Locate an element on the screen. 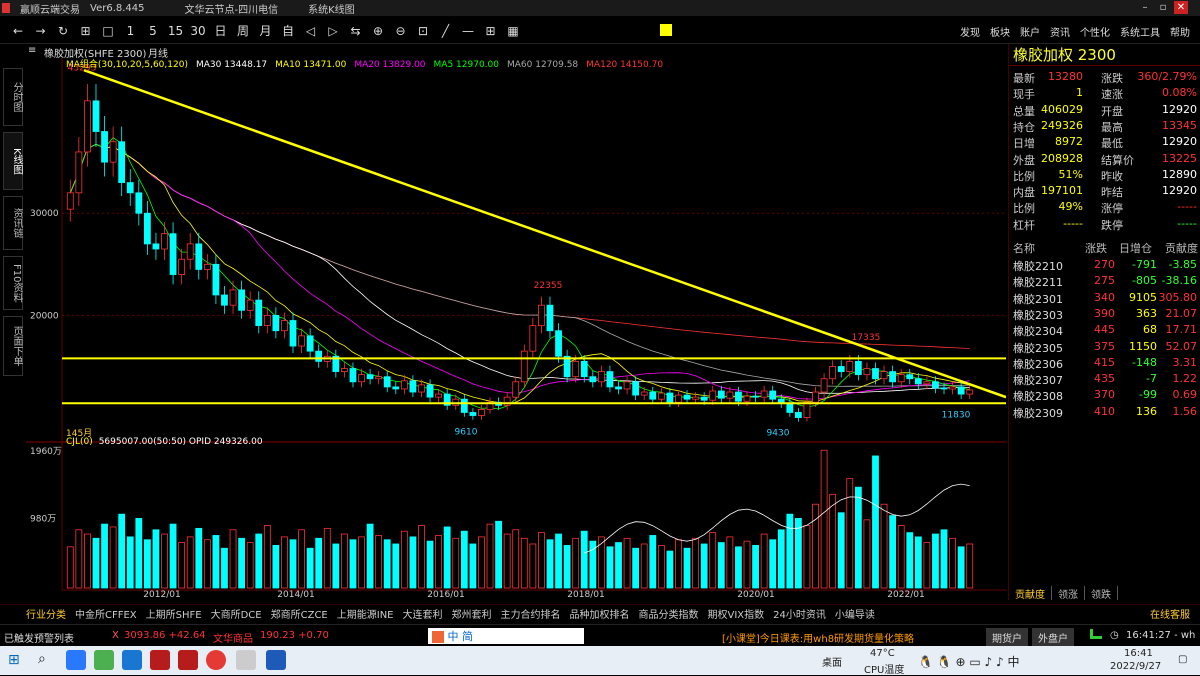 Image resolution: width=1200 pixels, height=676 pixels. col-contribution: 贡献度 is located at coordinates (1181, 248).